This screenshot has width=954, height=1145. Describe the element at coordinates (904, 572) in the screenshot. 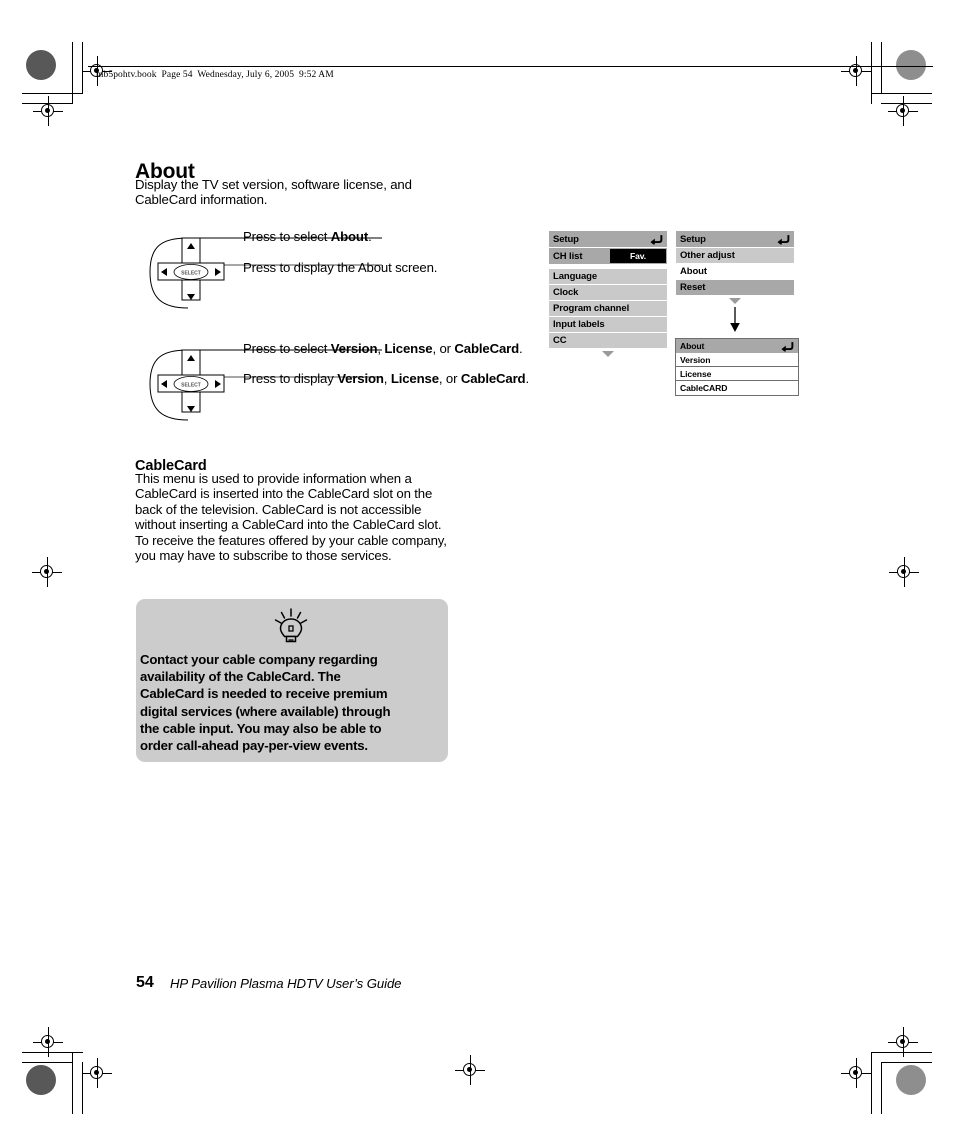

I see `registration-mark-right-middle` at that location.